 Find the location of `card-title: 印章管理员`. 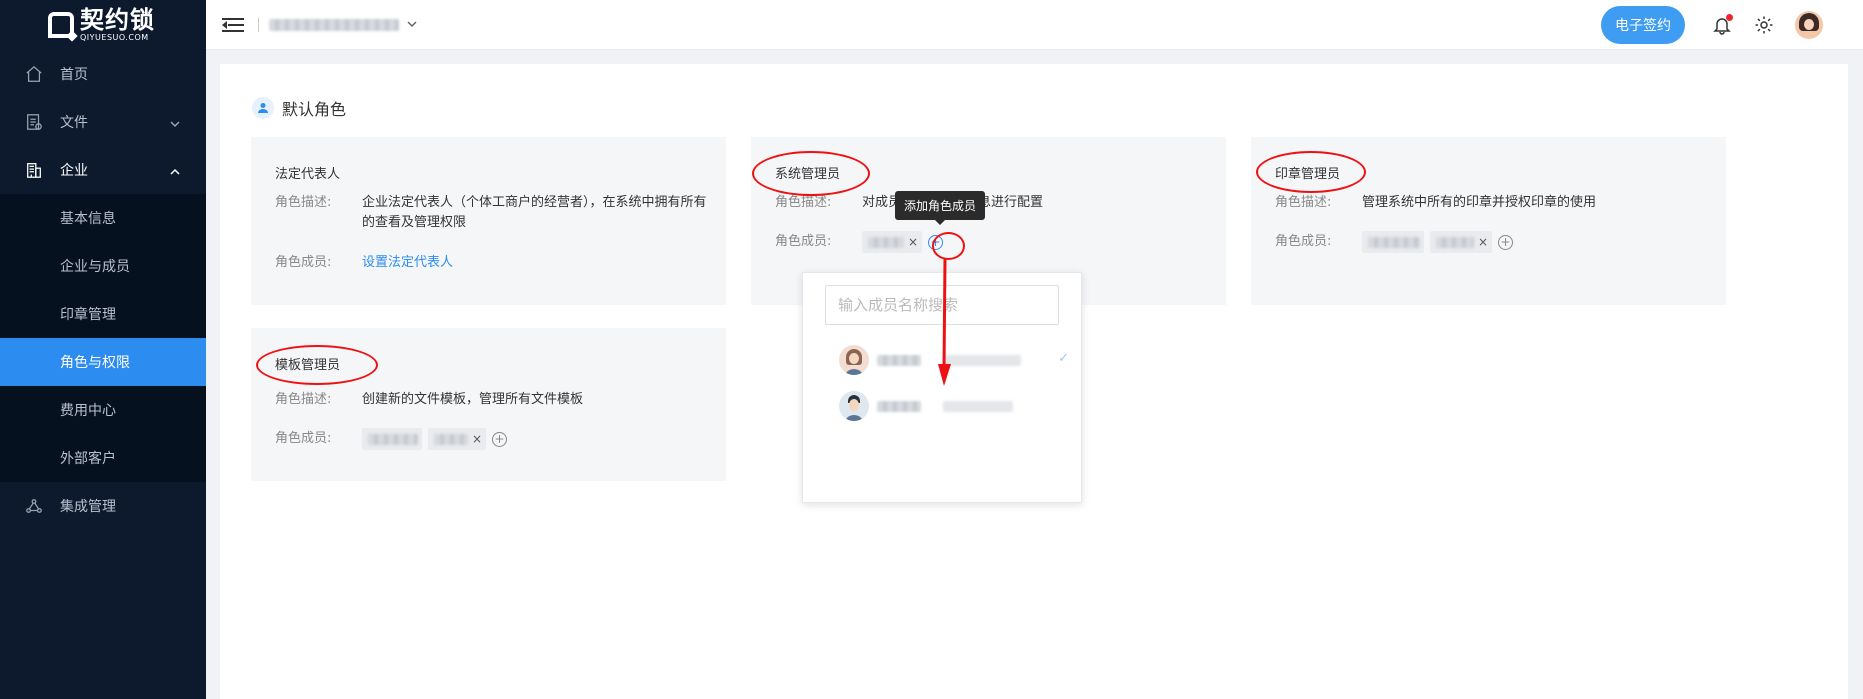

card-title: 印章管理员 is located at coordinates (1308, 174).